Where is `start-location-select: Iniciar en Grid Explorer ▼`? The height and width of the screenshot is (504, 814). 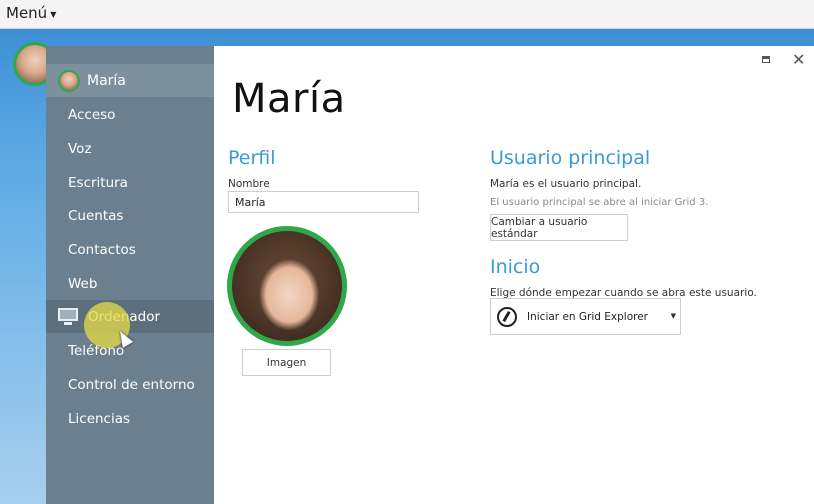
start-location-select: Iniciar en Grid Explorer ▼ is located at coordinates (585, 316).